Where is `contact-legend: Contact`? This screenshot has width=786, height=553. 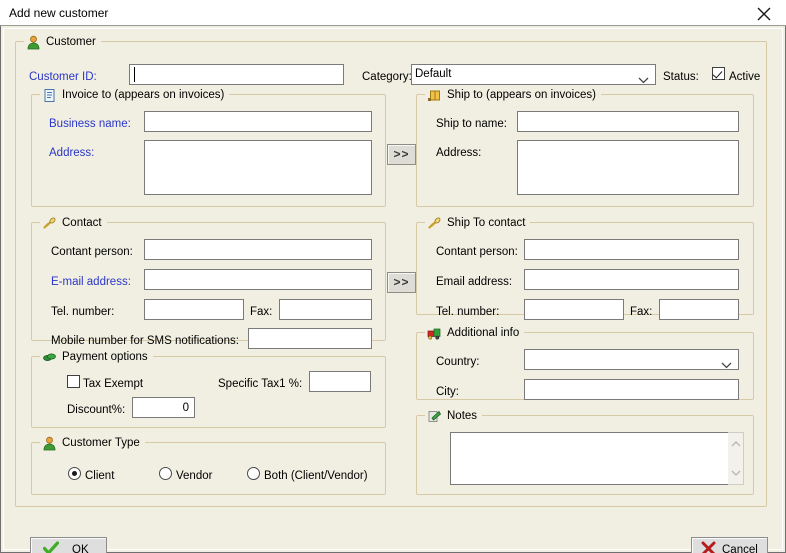
contact-legend: Contact is located at coordinates (73, 223).